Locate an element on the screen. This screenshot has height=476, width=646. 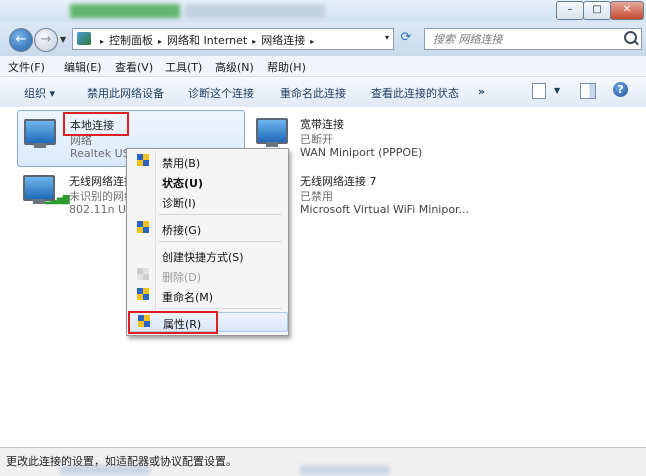
menu-item-diagnose: 诊断(I) is located at coordinates (207, 201).